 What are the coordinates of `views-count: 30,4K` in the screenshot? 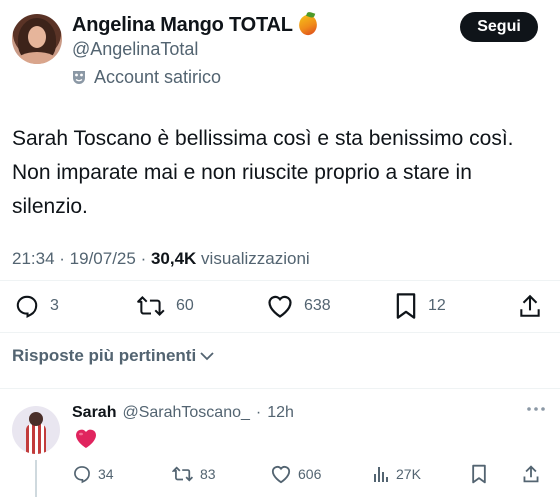 It's located at (173, 259).